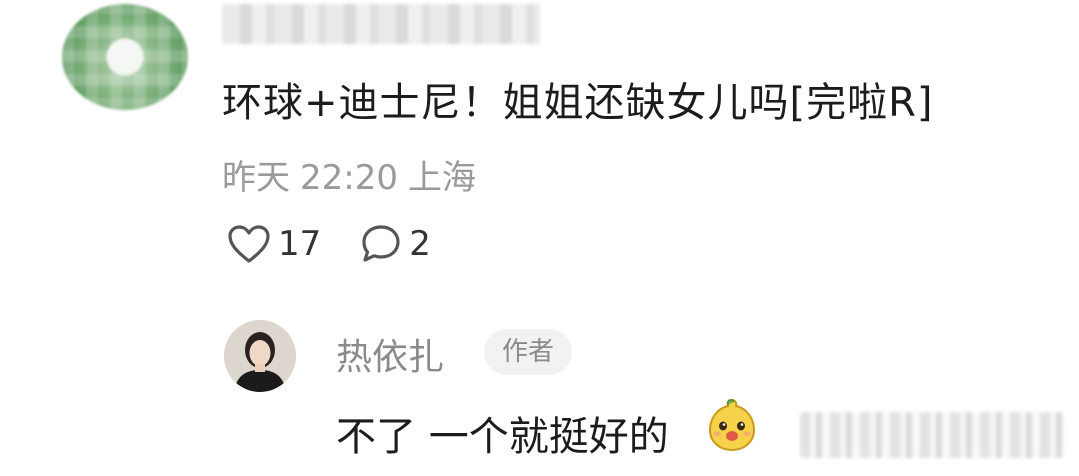 Image resolution: width=1079 pixels, height=476 pixels. I want to click on comment-time: 22:20, so click(349, 178).